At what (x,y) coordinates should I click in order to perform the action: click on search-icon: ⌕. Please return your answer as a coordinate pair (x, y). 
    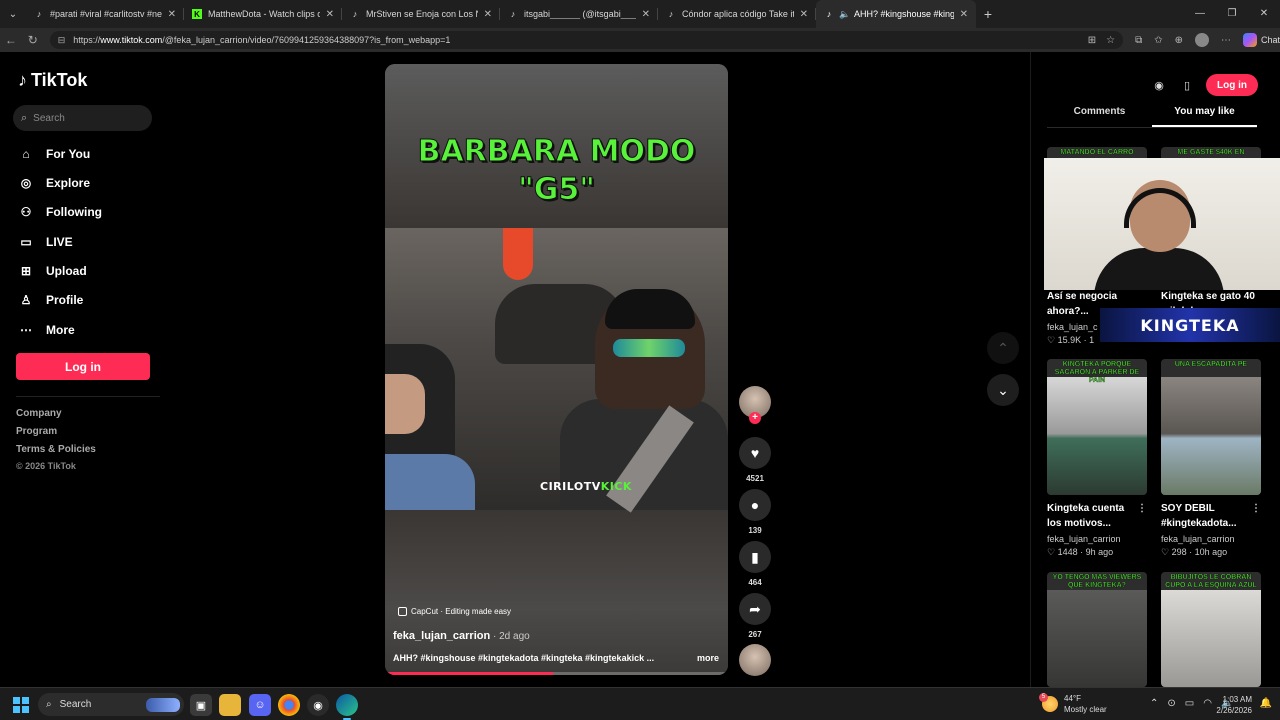
    Looking at the image, I should click on (24, 117).